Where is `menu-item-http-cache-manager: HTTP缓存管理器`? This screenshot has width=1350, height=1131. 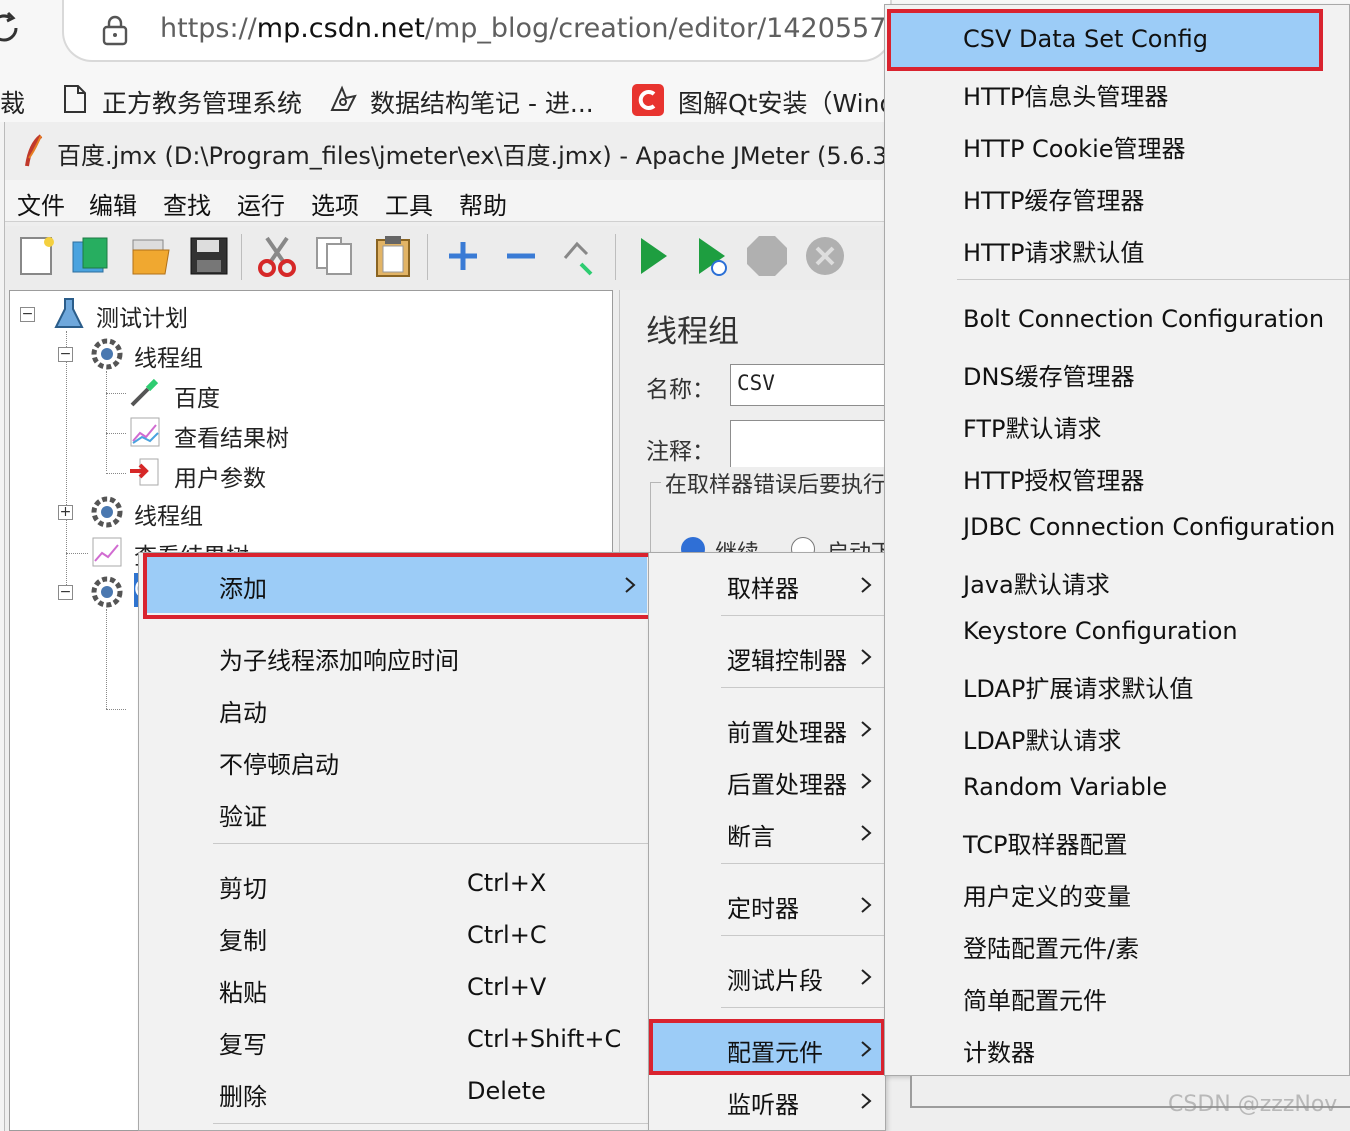 menu-item-http-cache-manager: HTTP缓存管理器 is located at coordinates (1053, 198).